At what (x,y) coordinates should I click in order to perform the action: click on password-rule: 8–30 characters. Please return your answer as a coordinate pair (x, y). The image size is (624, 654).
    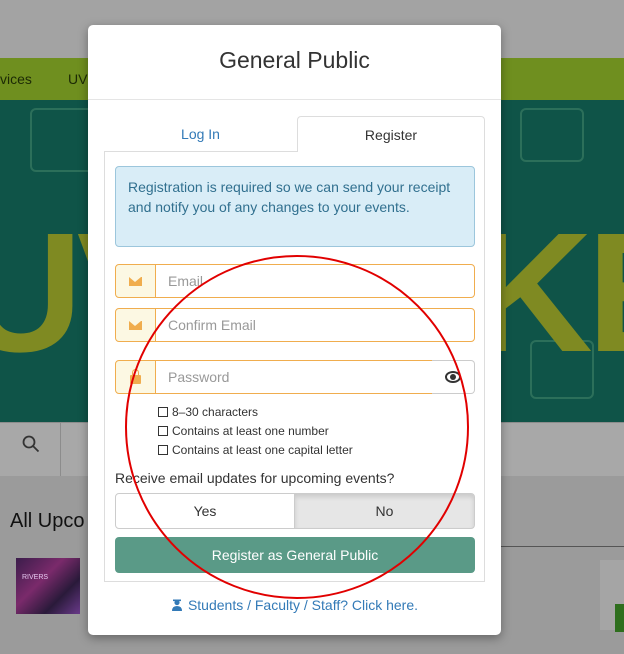
    Looking at the image, I should click on (255, 411).